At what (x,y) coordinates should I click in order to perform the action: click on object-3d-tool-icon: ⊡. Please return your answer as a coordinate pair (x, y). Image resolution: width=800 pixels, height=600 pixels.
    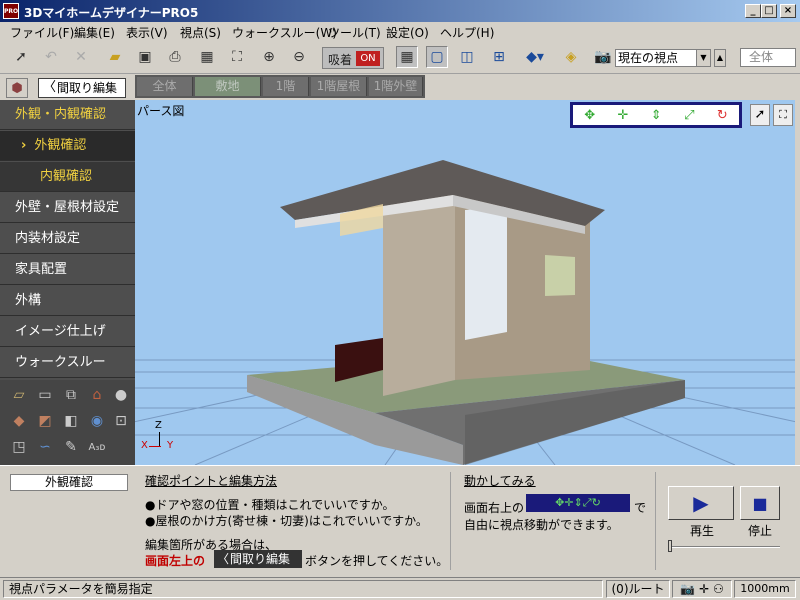
    Looking at the image, I should click on (121, 421).